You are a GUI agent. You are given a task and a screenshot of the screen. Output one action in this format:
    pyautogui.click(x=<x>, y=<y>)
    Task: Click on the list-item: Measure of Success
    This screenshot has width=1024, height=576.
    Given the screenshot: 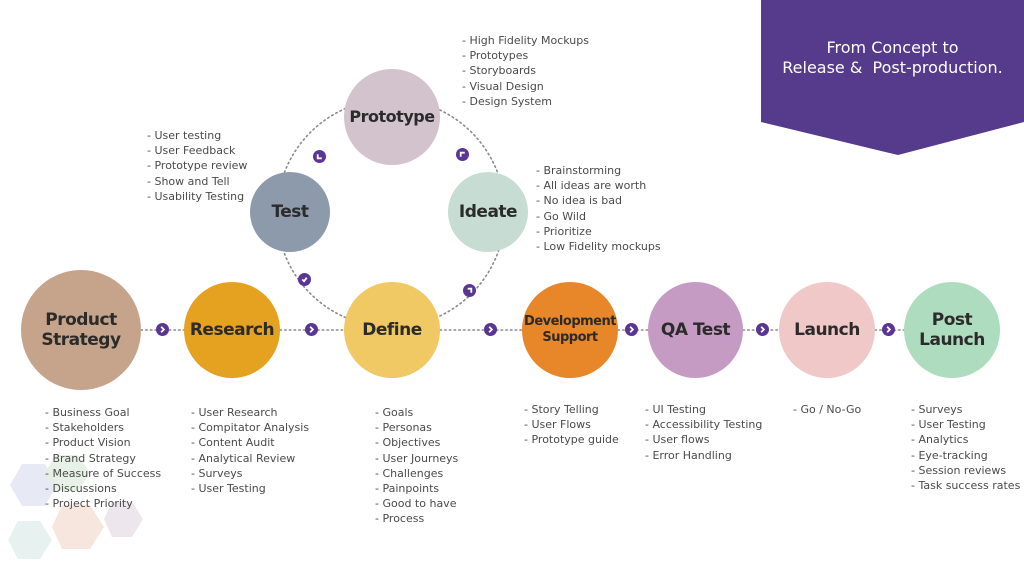 What is the action you would take?
    pyautogui.click(x=103, y=473)
    